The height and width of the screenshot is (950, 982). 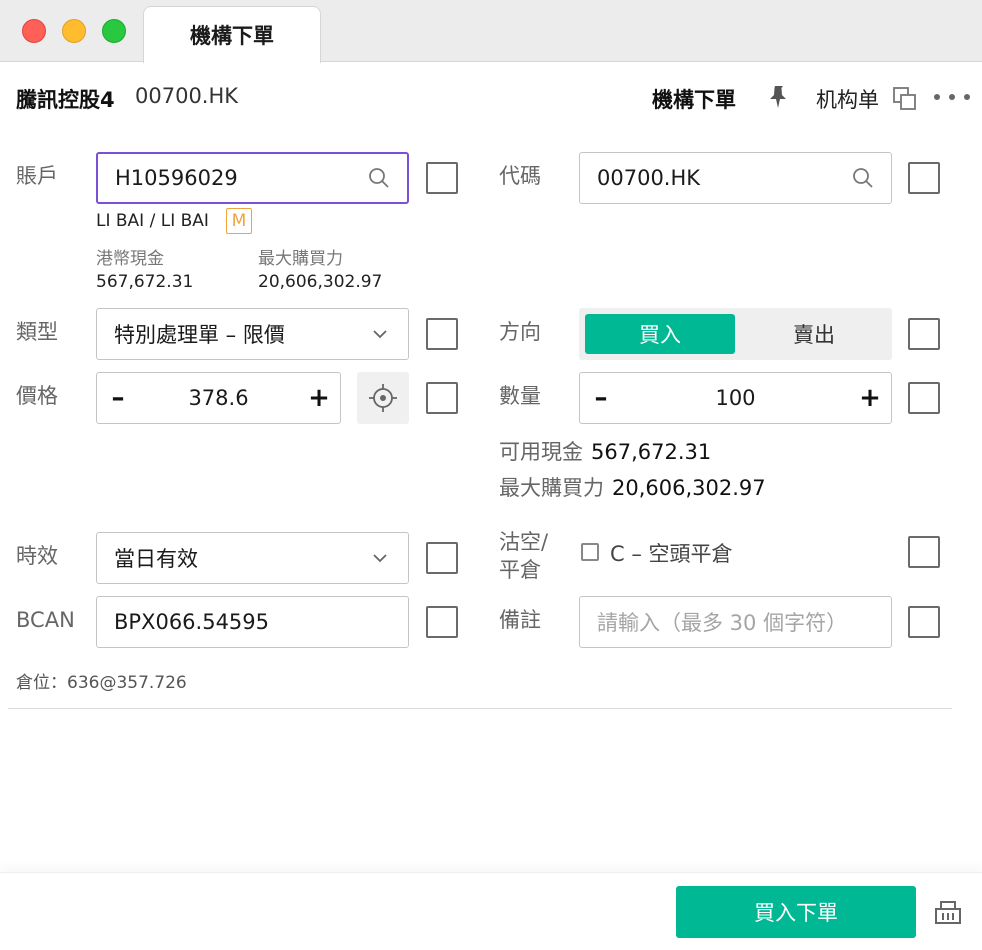 I want to click on title-bar: 機構下單, so click(x=491, y=31).